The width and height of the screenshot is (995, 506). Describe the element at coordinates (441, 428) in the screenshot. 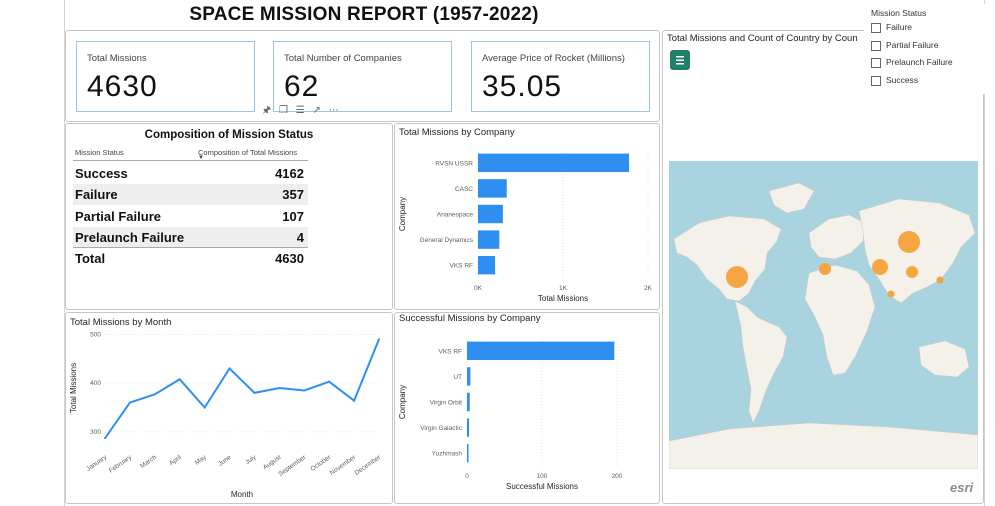

I see `y-tick-label: Virgin Galactic` at that location.